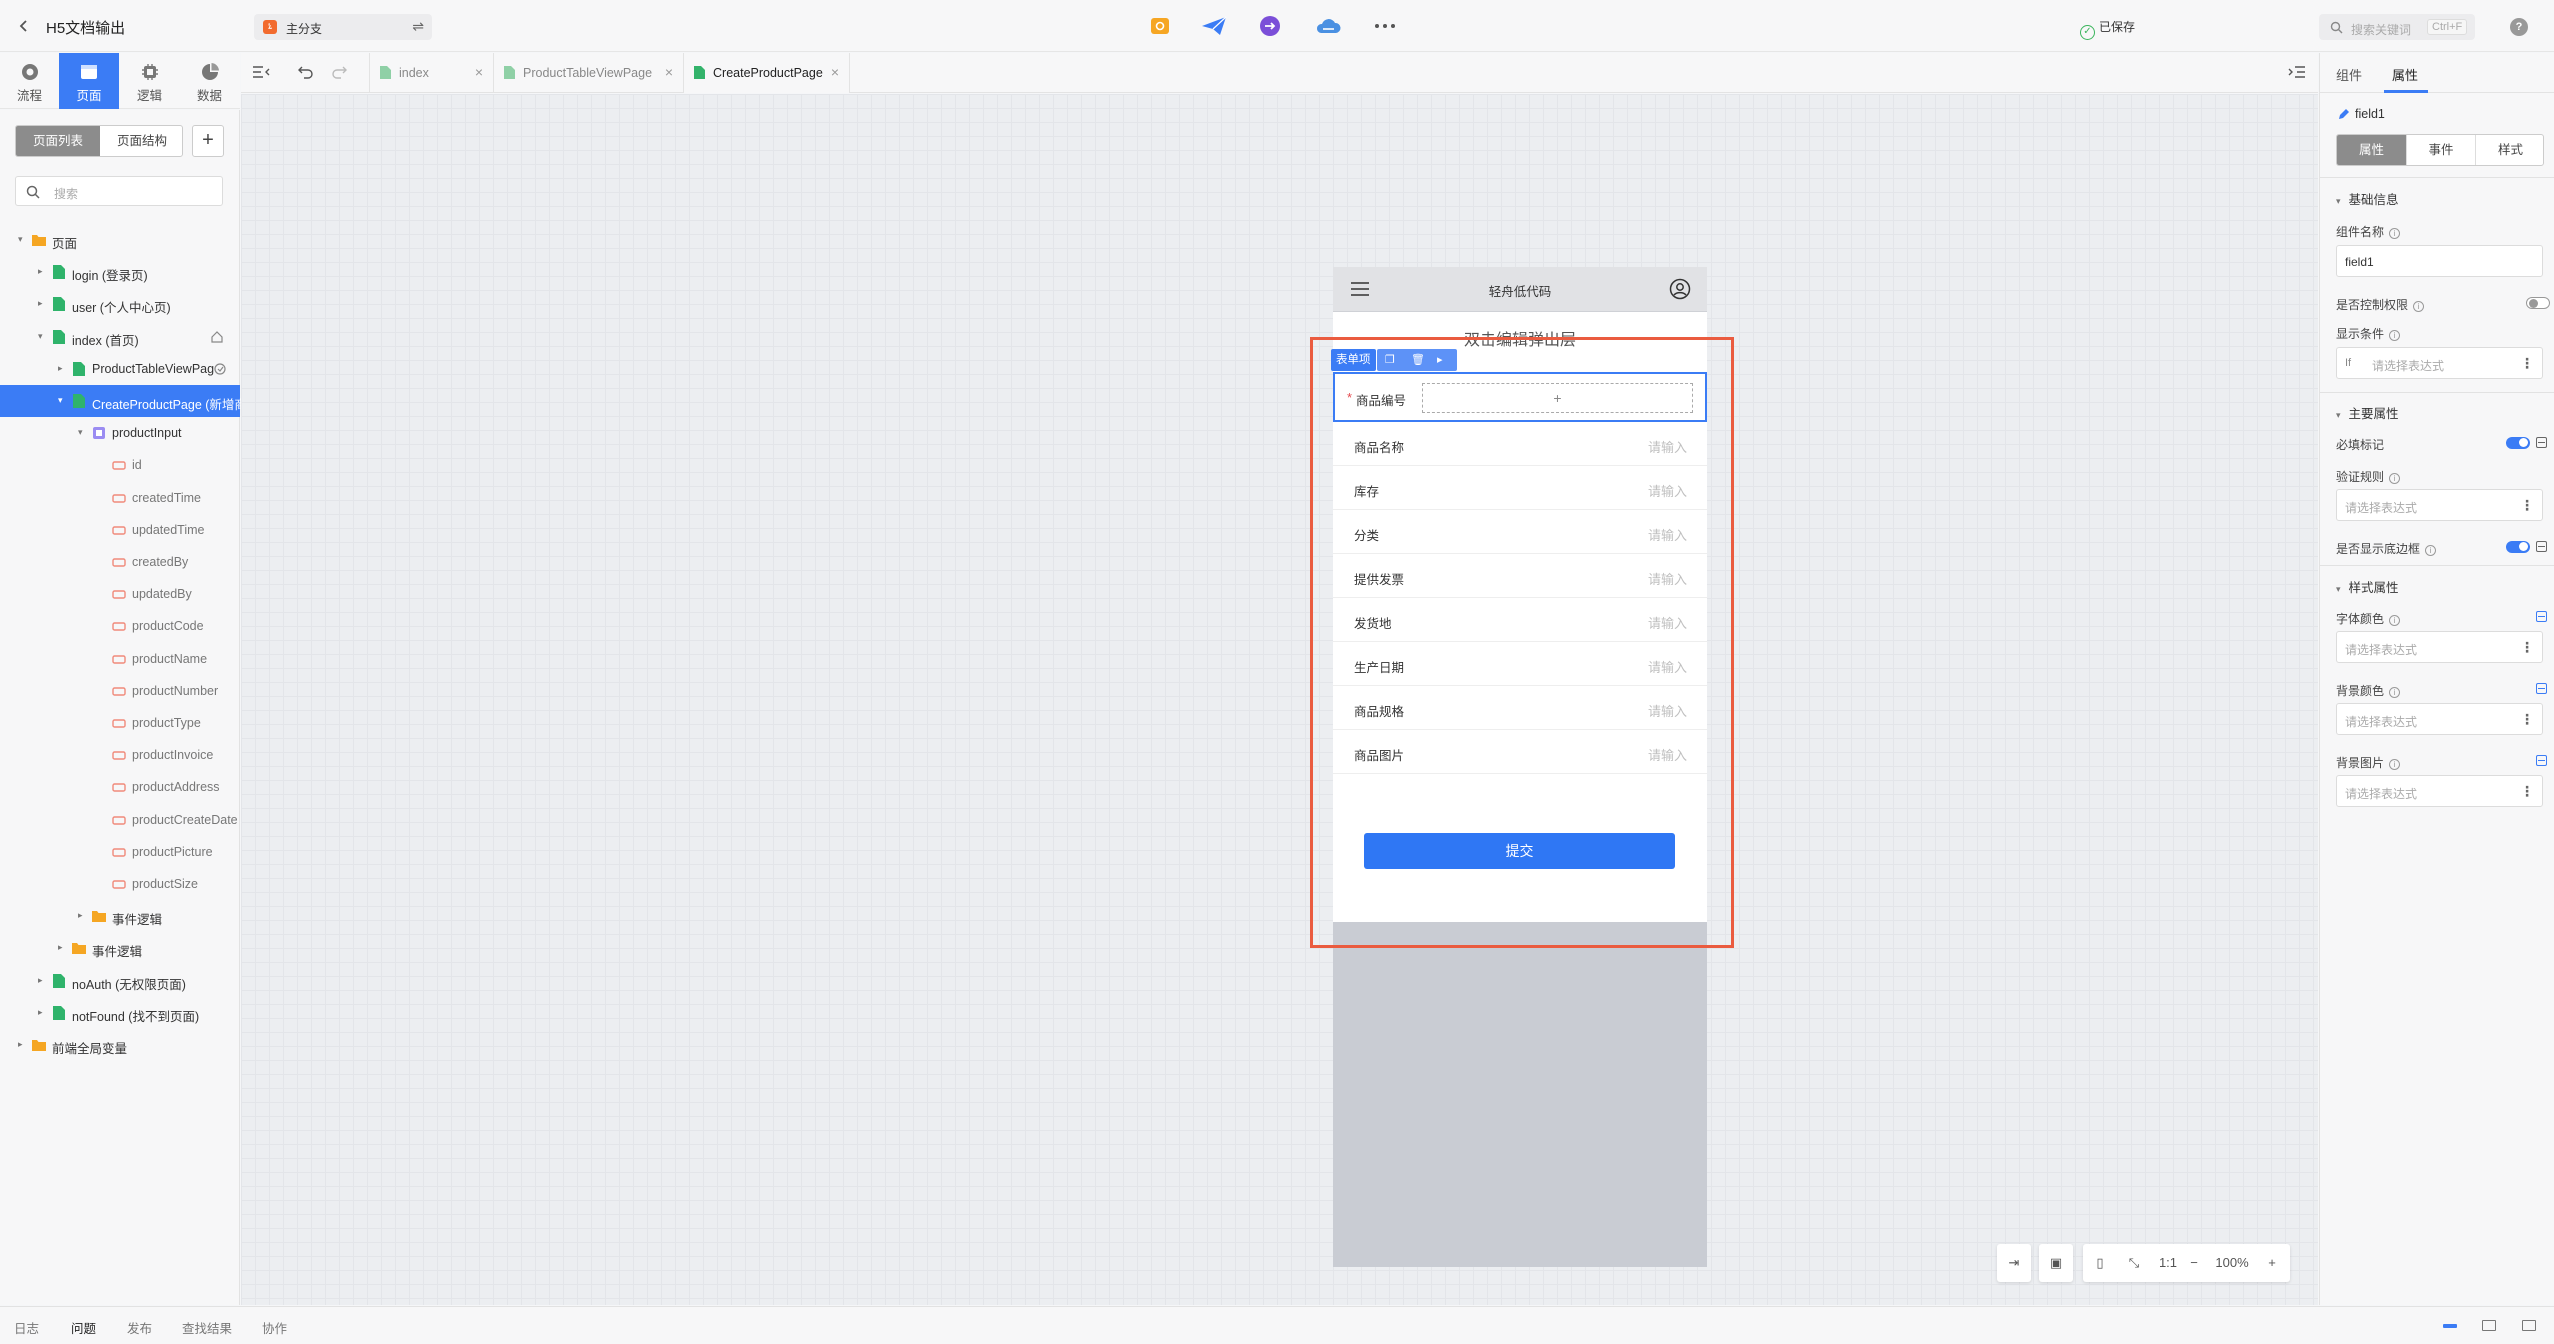  What do you see at coordinates (343, 27) in the screenshot?
I see `branch-selector: ኒ 主分支 ⇌` at bounding box center [343, 27].